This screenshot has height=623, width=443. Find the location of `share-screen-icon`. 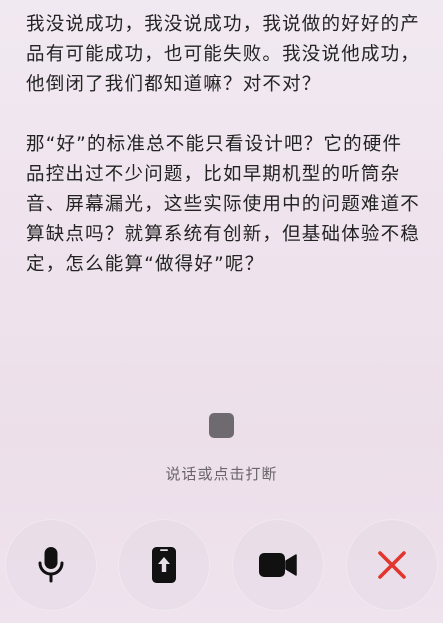

share-screen-icon is located at coordinates (164, 565).